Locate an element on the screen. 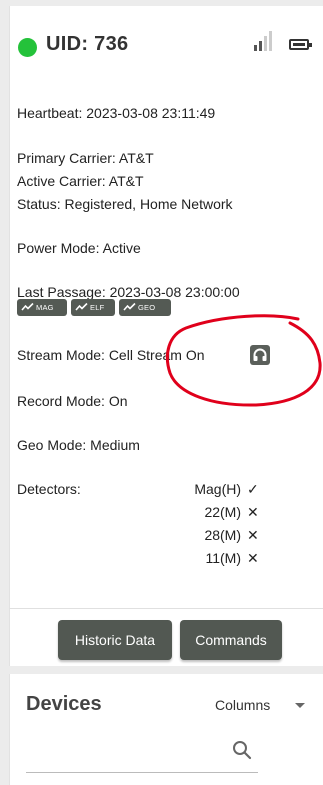 The height and width of the screenshot is (785, 323). mag-badge: MAG is located at coordinates (42, 307).